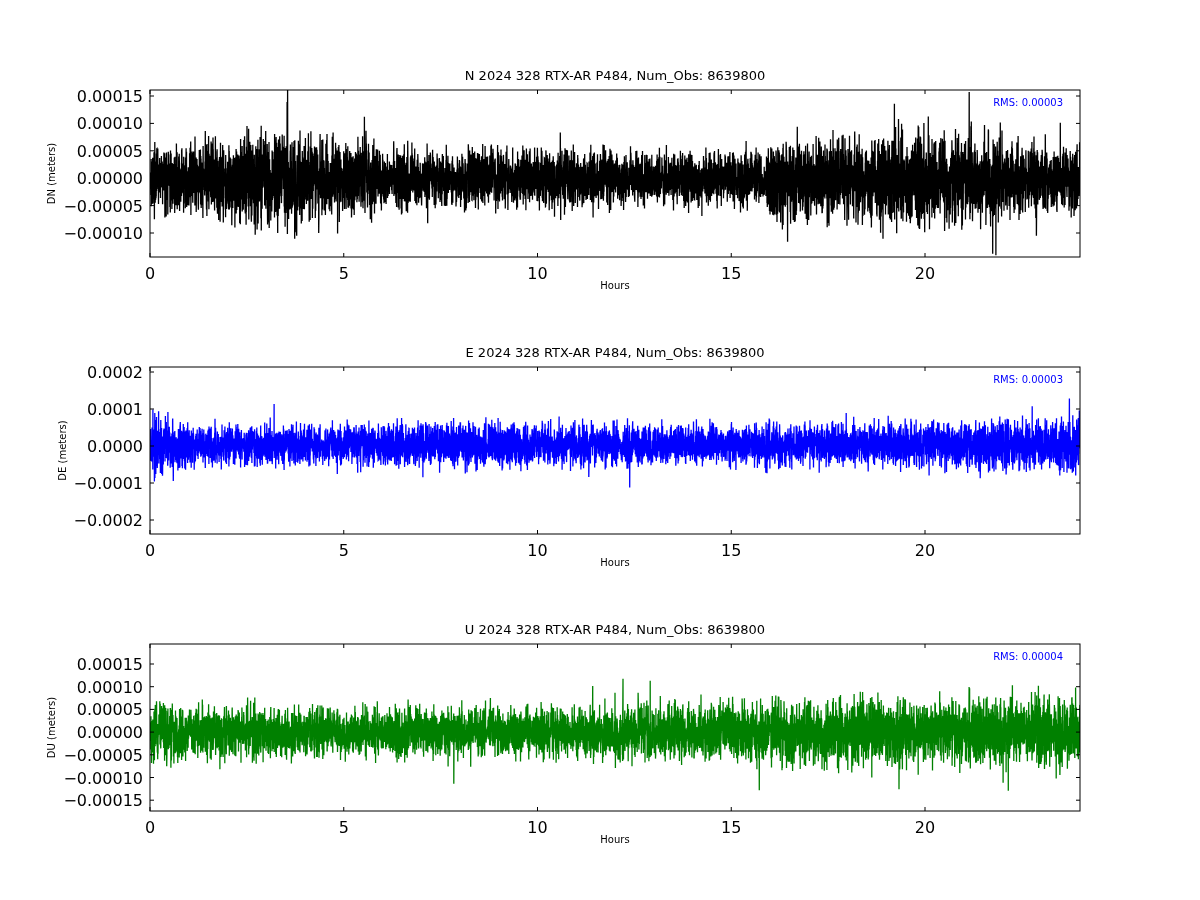 The image size is (1200, 900). I want to click on tick-label: −0.00015, so click(103, 801).